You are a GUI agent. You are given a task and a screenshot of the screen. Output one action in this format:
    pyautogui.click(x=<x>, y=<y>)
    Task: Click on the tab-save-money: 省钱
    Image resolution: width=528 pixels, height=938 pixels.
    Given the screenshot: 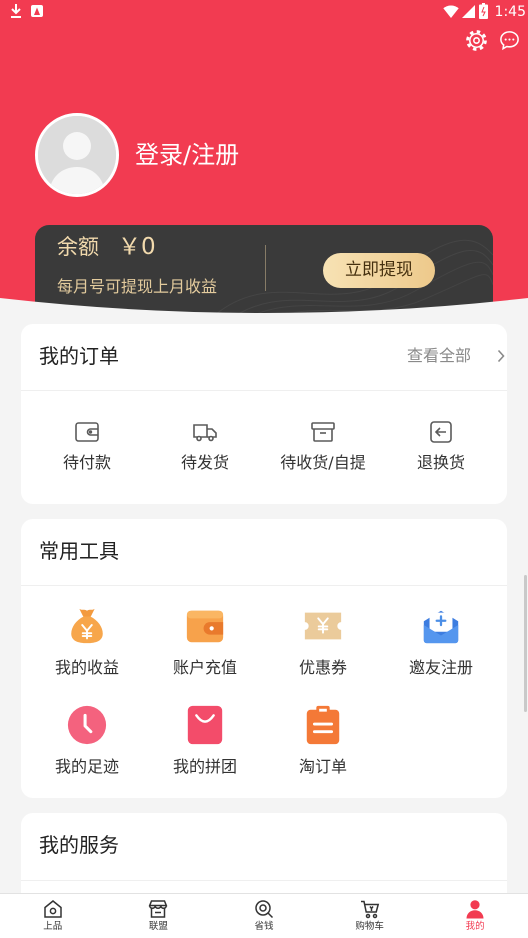 What is the action you would take?
    pyautogui.click(x=264, y=916)
    